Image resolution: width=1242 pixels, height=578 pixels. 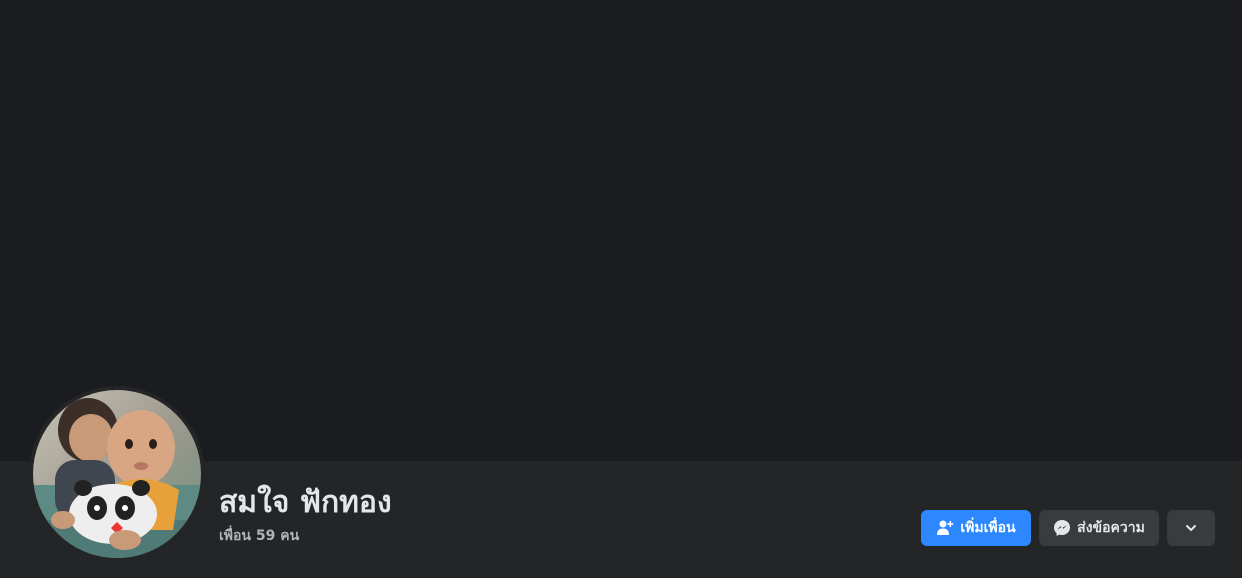 I want to click on avatar-photo, so click(x=117, y=474).